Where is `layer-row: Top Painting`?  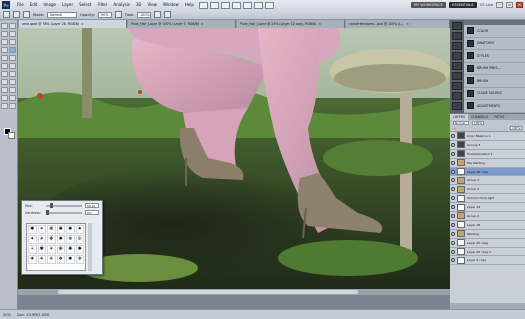
layer-row: Top Painting is located at coordinates (487, 163).